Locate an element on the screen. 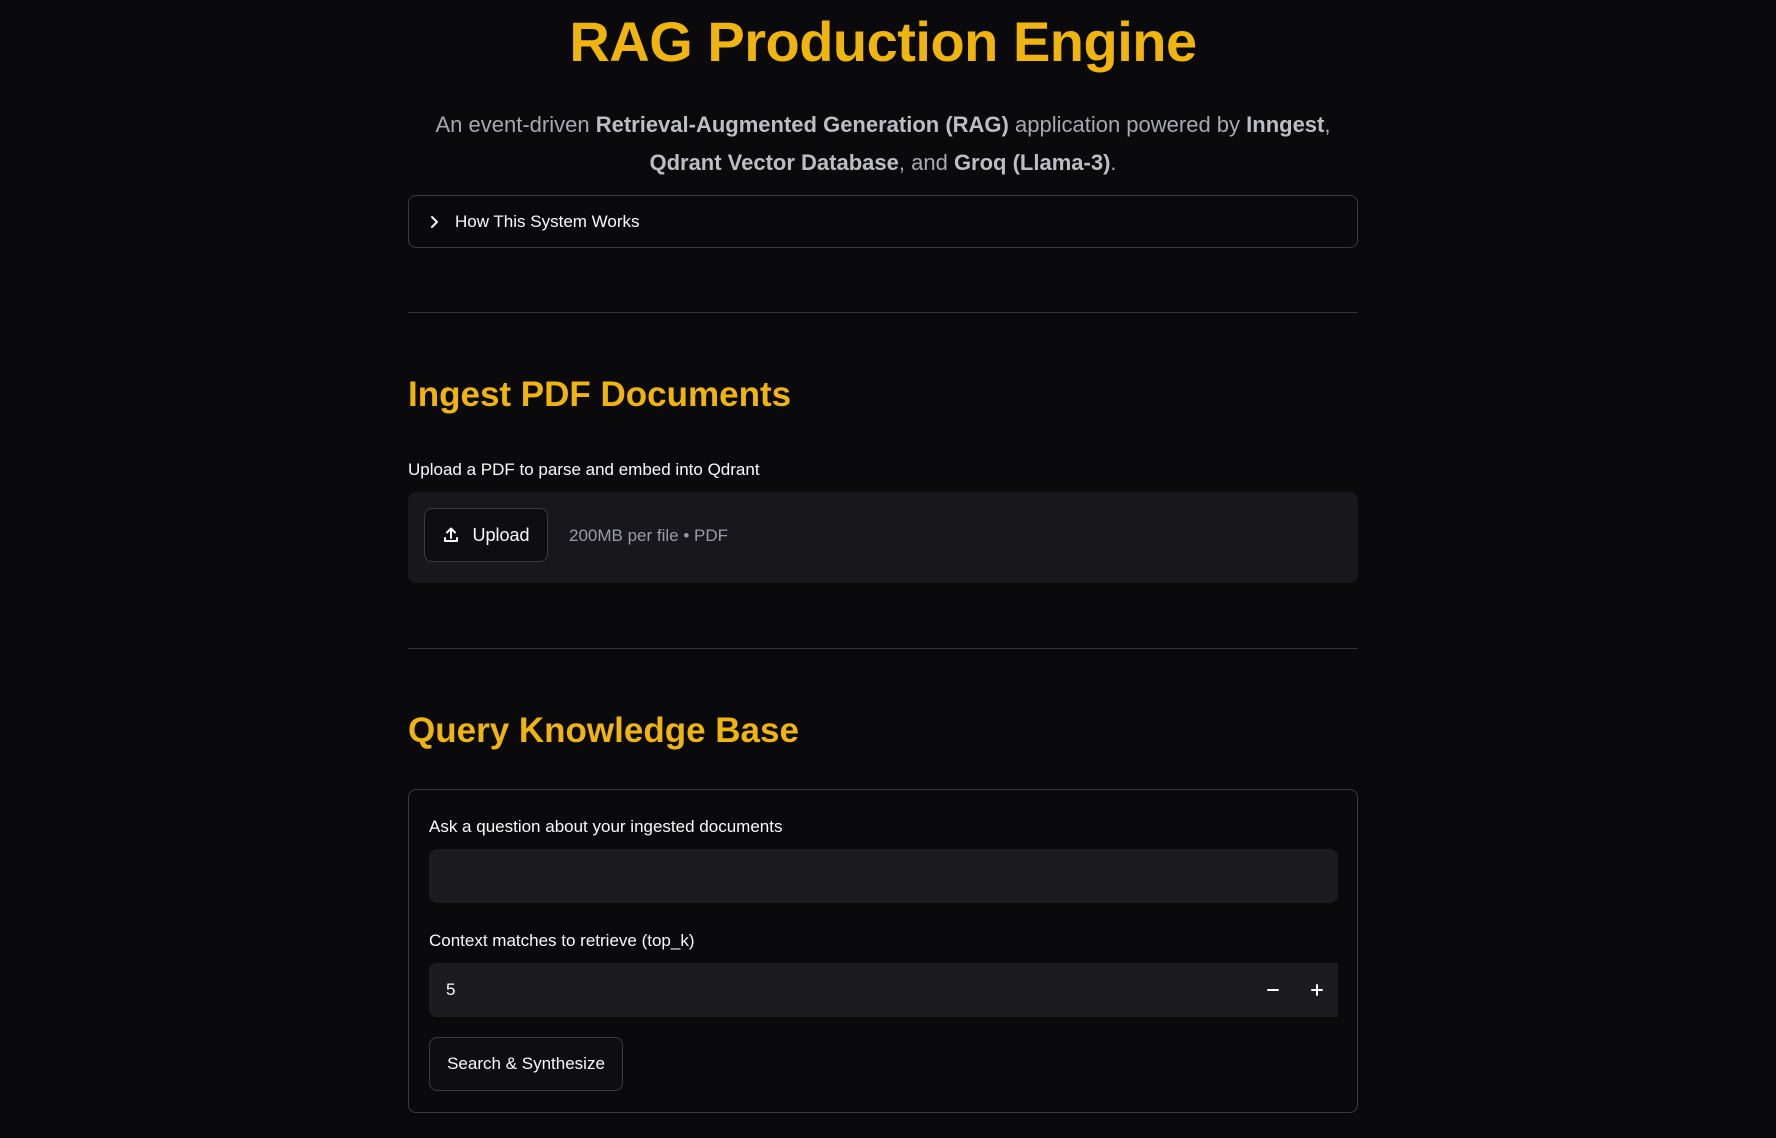 The width and height of the screenshot is (1776, 1138). subtitle-part: application powered by is located at coordinates (1127, 124).